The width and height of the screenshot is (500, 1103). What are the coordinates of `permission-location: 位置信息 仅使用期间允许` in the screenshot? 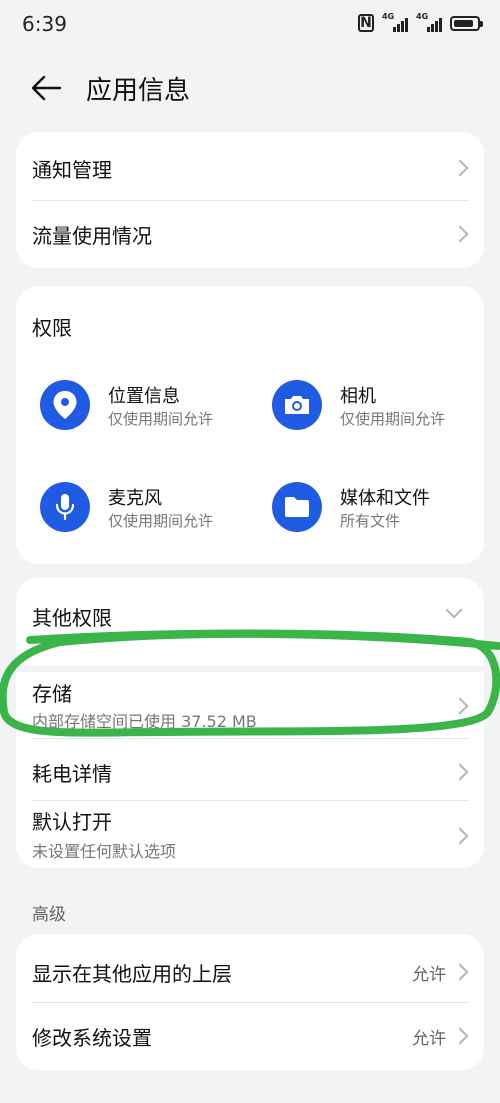 It's located at (145, 410).